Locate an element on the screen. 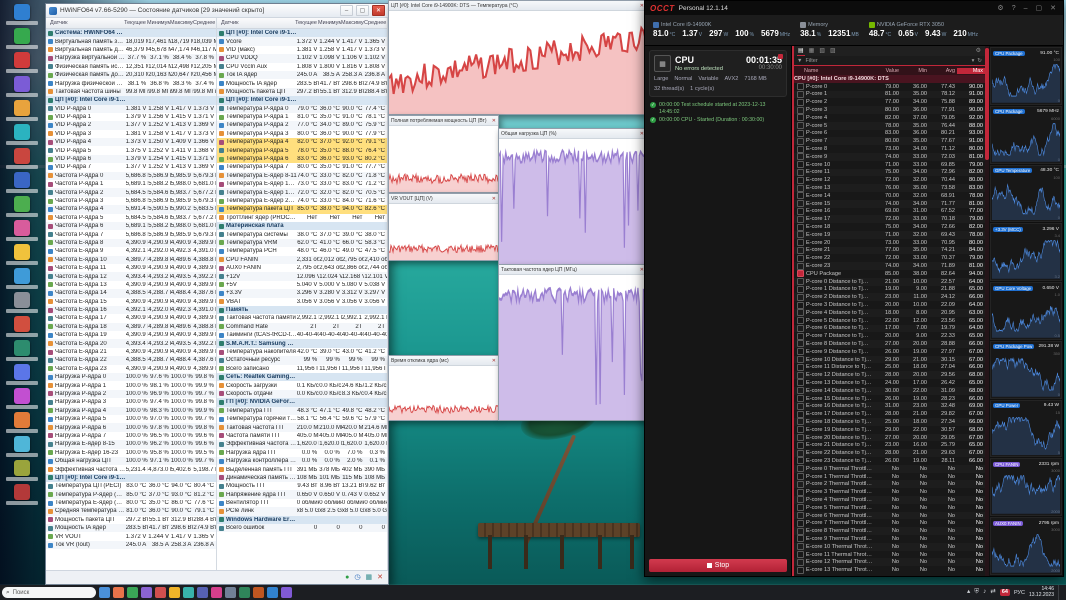 This screenshot has height=600, width=1066. table-row: E-core 23 74.00 34.00 71.89 81.00 is located at coordinates (889, 266).